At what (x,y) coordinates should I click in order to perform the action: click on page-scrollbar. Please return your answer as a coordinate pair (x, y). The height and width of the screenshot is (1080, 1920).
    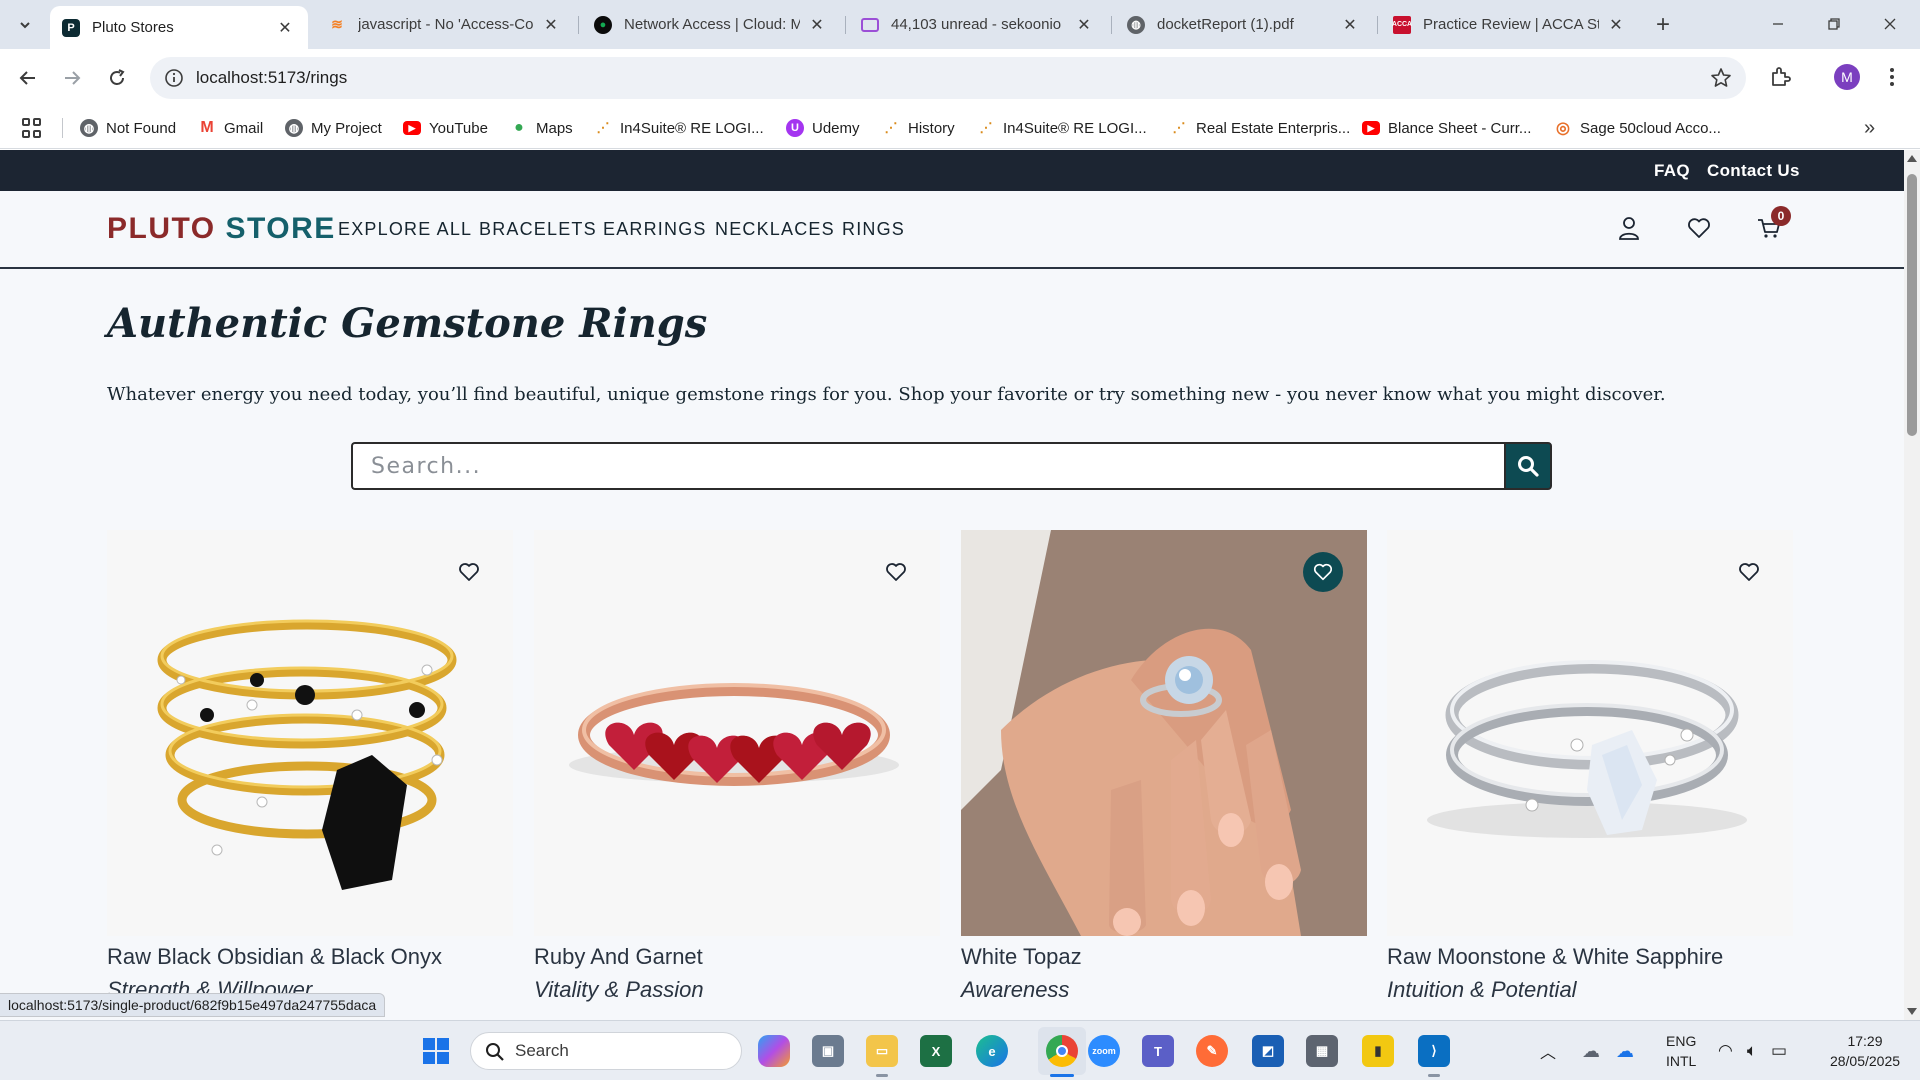
    Looking at the image, I should click on (1912, 585).